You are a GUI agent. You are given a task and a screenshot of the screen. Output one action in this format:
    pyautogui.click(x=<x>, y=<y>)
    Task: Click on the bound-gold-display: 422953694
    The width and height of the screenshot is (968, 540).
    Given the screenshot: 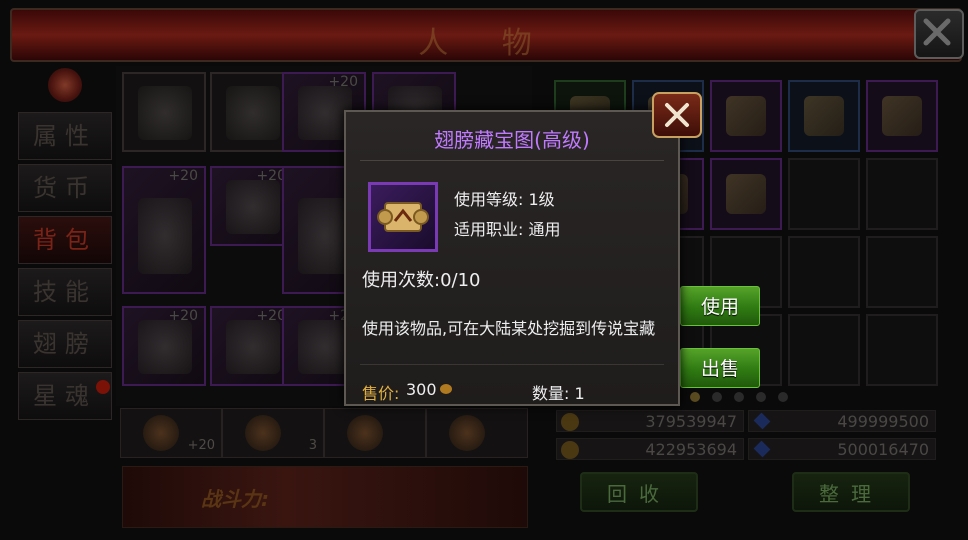 What is the action you would take?
    pyautogui.click(x=650, y=449)
    